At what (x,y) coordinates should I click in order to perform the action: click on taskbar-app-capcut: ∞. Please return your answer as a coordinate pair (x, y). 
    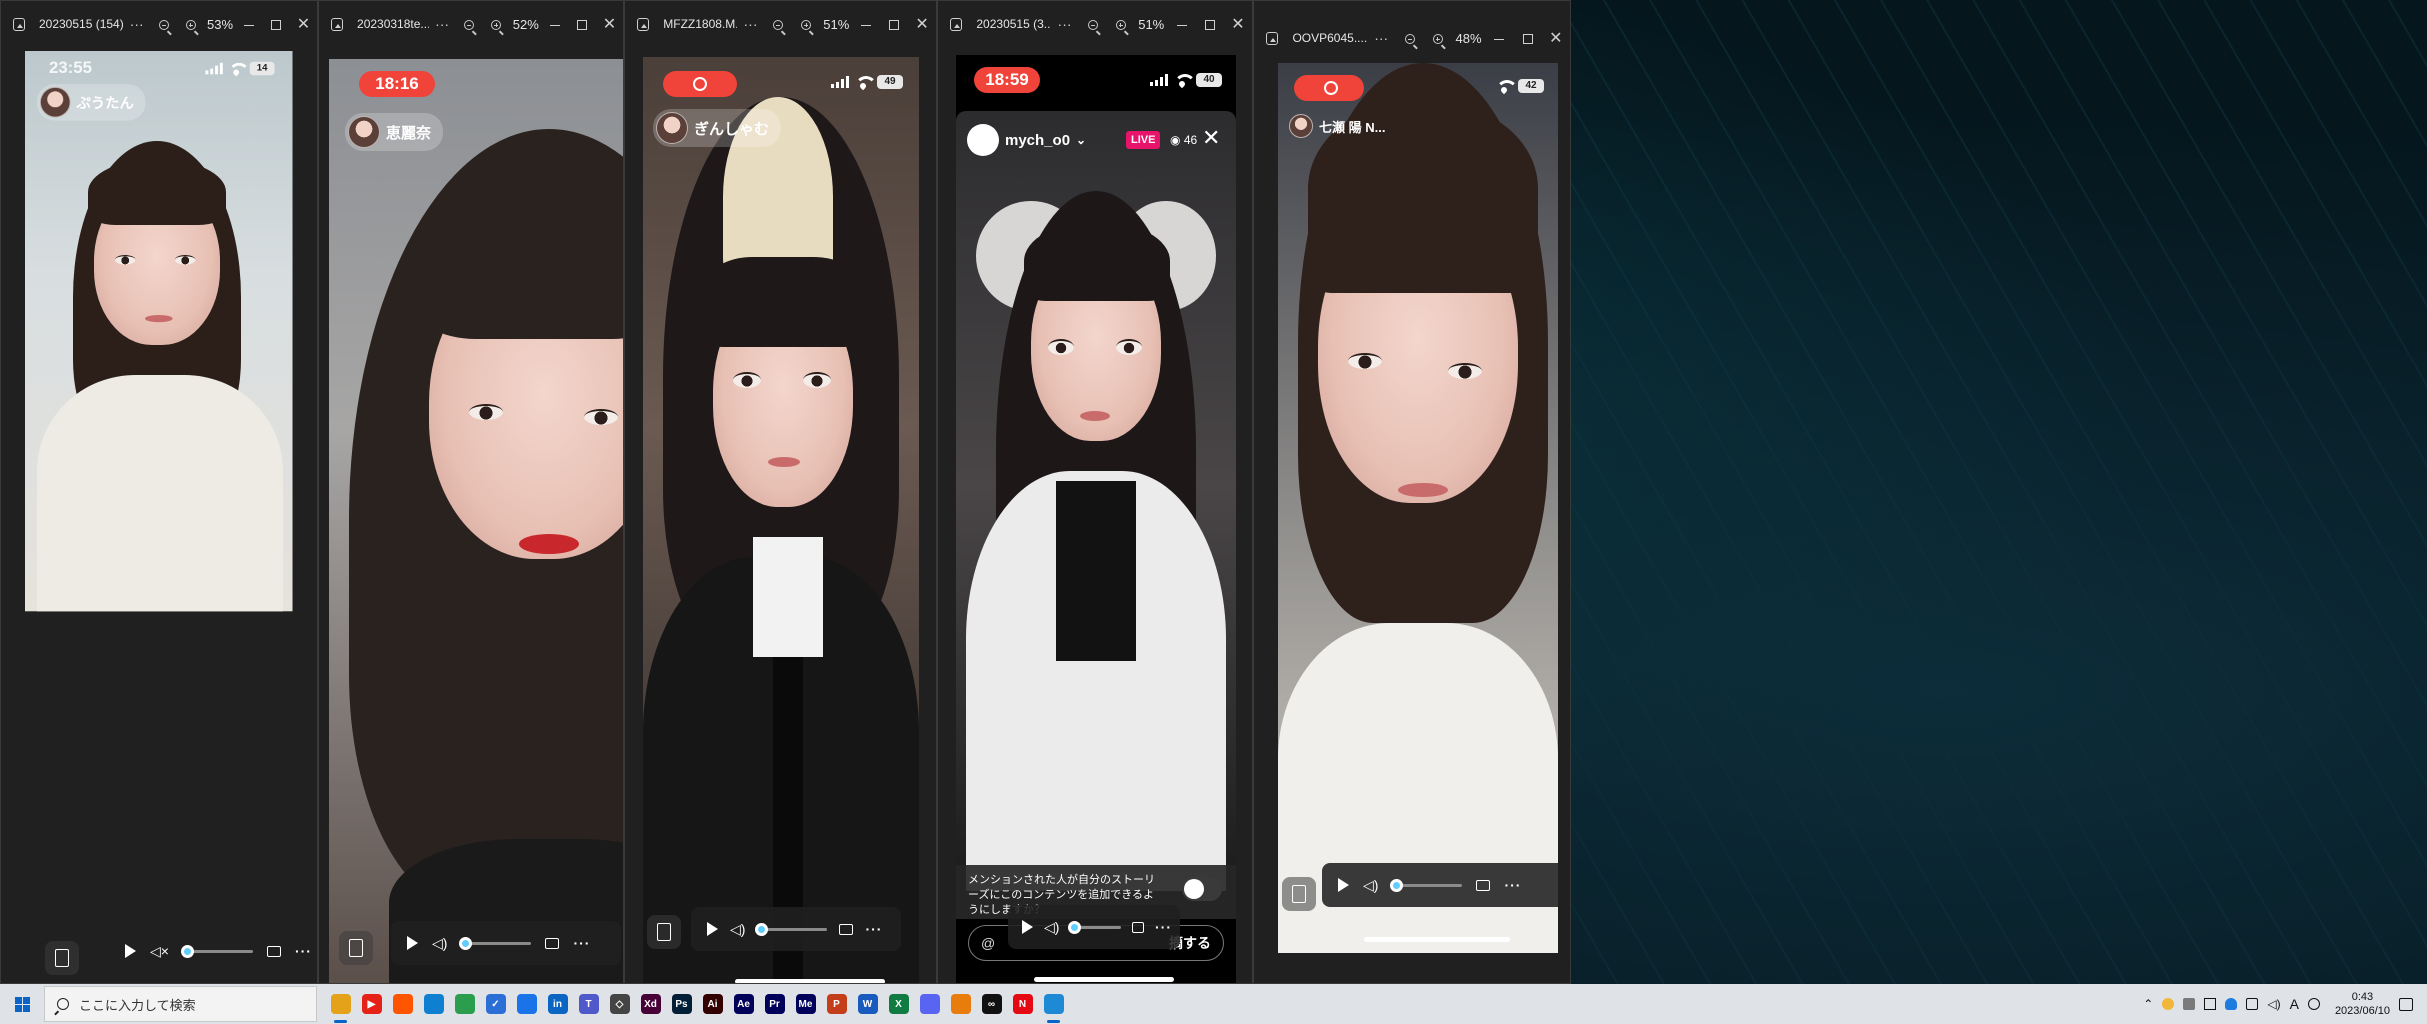
    Looking at the image, I should click on (991, 1004).